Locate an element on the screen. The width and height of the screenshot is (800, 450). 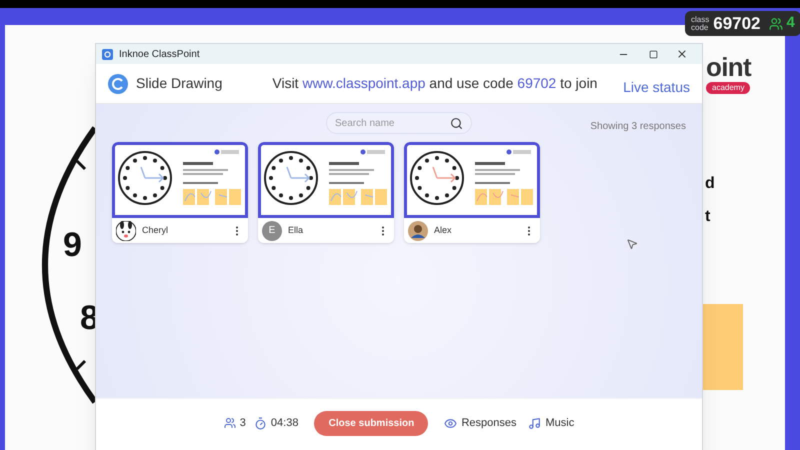
app-logo-icon is located at coordinates (107, 54).